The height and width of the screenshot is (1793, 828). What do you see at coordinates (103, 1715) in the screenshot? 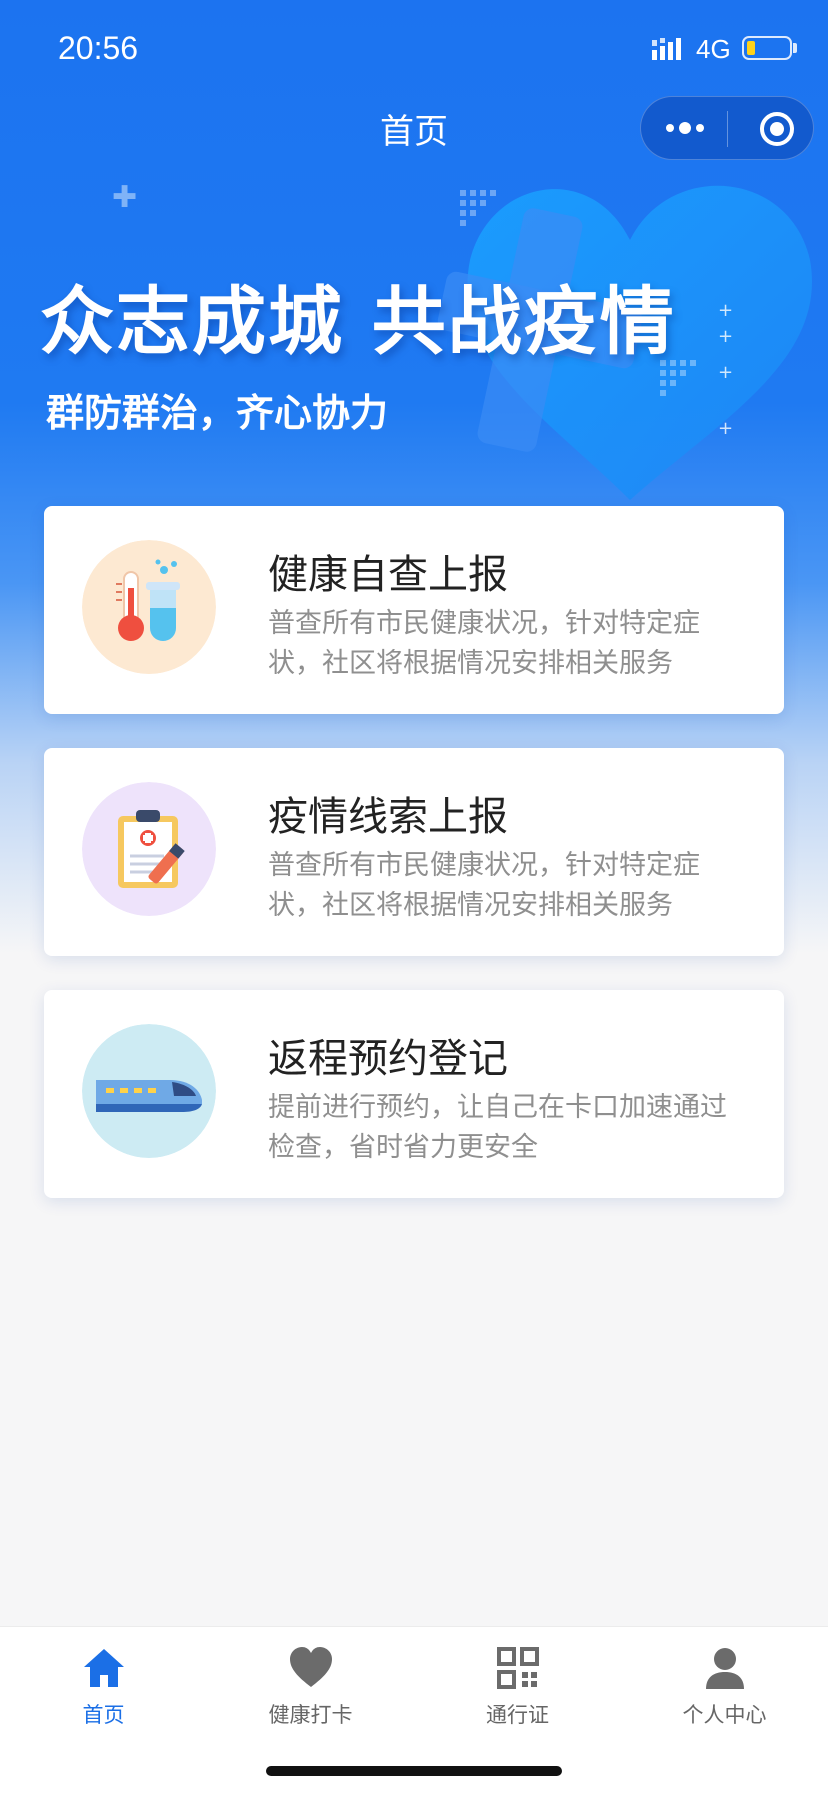
I see `tab-label: 首页` at bounding box center [103, 1715].